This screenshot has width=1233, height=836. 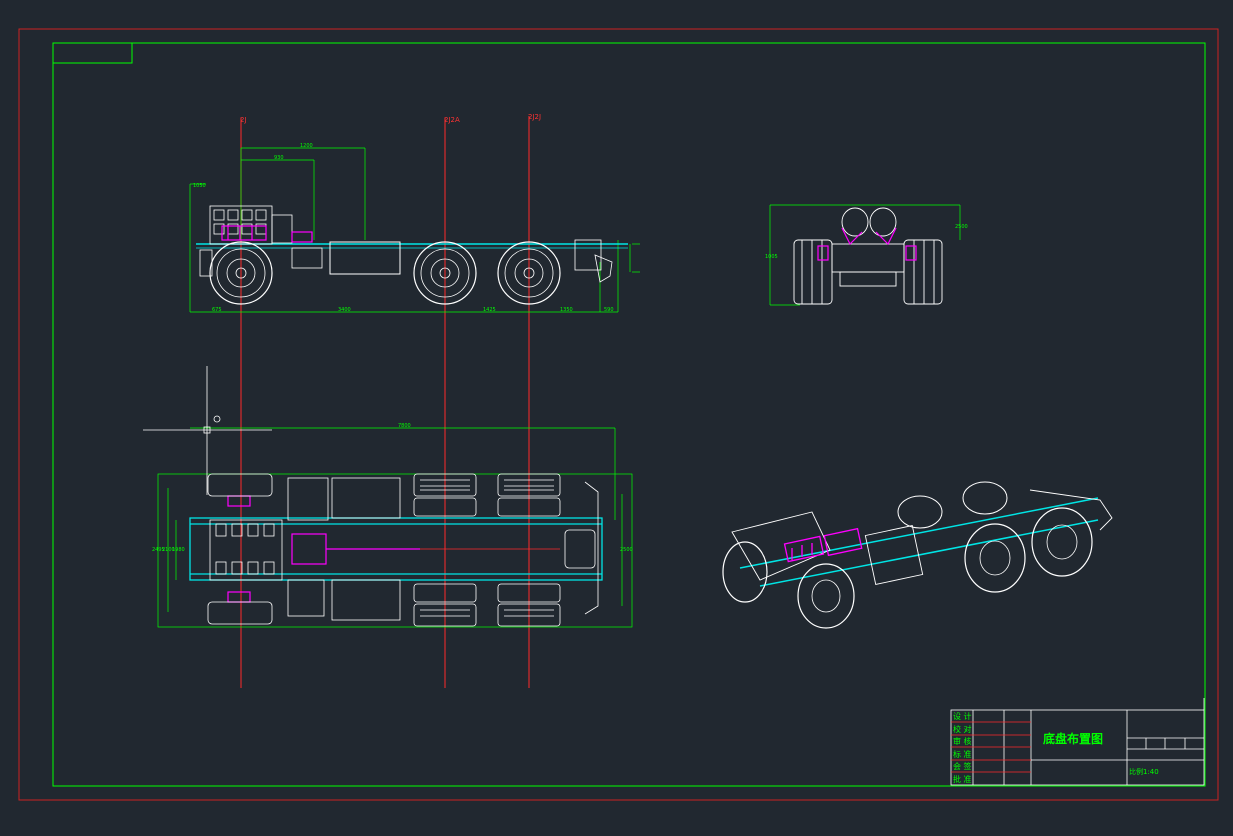 I want to click on plan-dim-overall: 7800, so click(x=404, y=426).